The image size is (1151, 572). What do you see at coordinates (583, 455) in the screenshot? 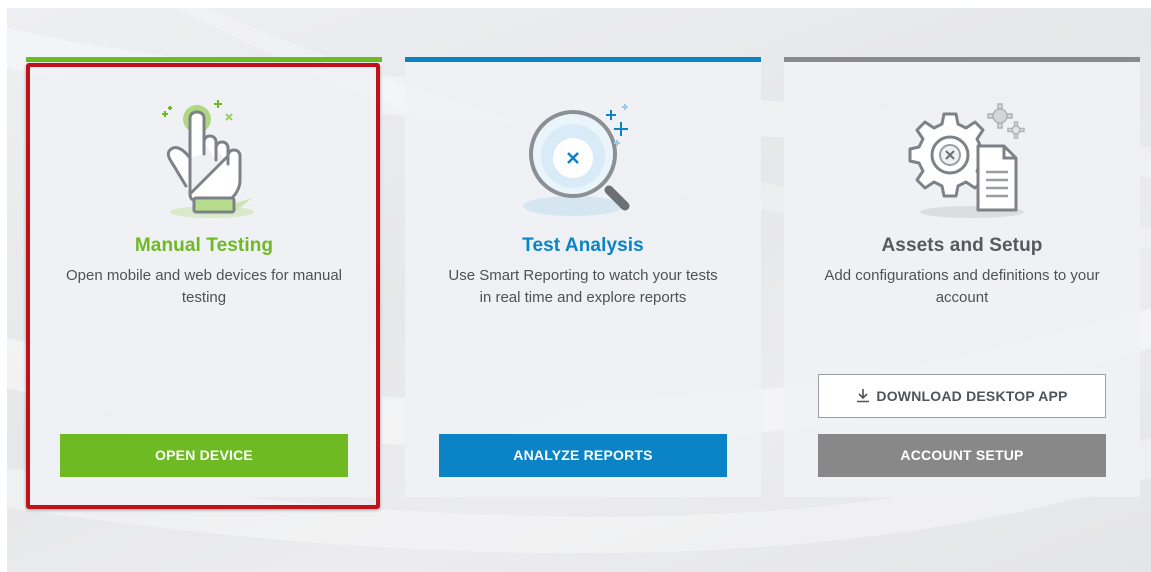
I see `analyze-reports-button: ANALYZE REPORTS` at bounding box center [583, 455].